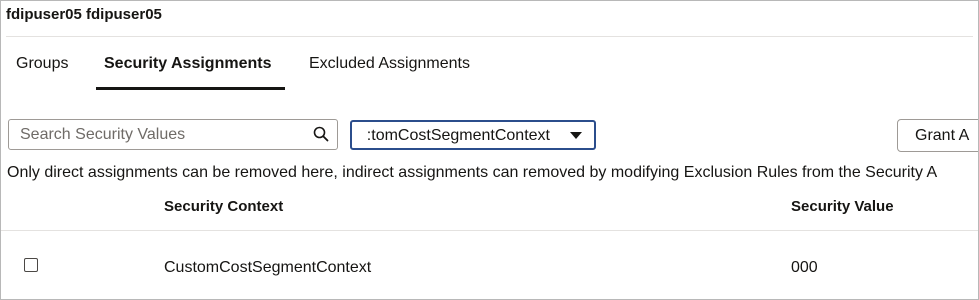  I want to click on cell-security-value: 000, so click(804, 267).